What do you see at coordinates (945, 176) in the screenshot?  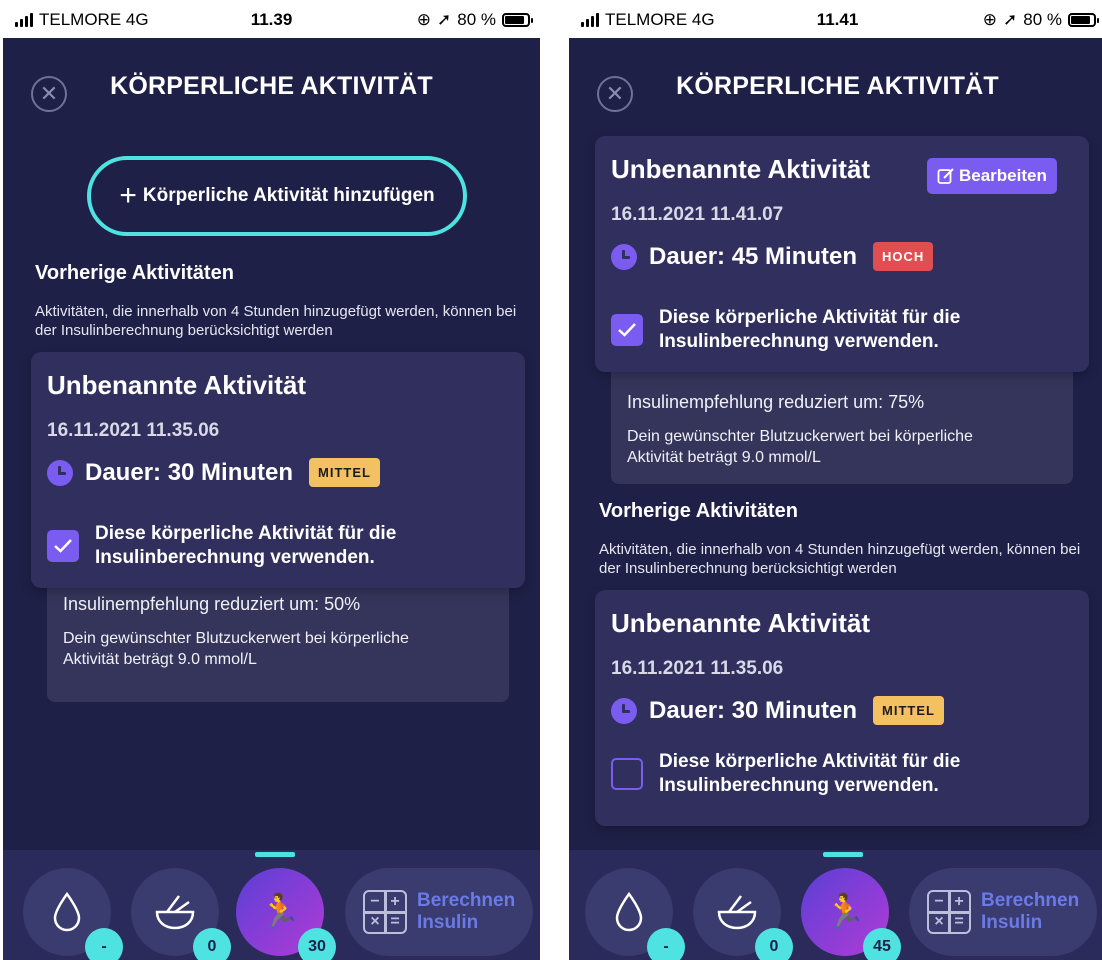 I see `edit-icon` at bounding box center [945, 176].